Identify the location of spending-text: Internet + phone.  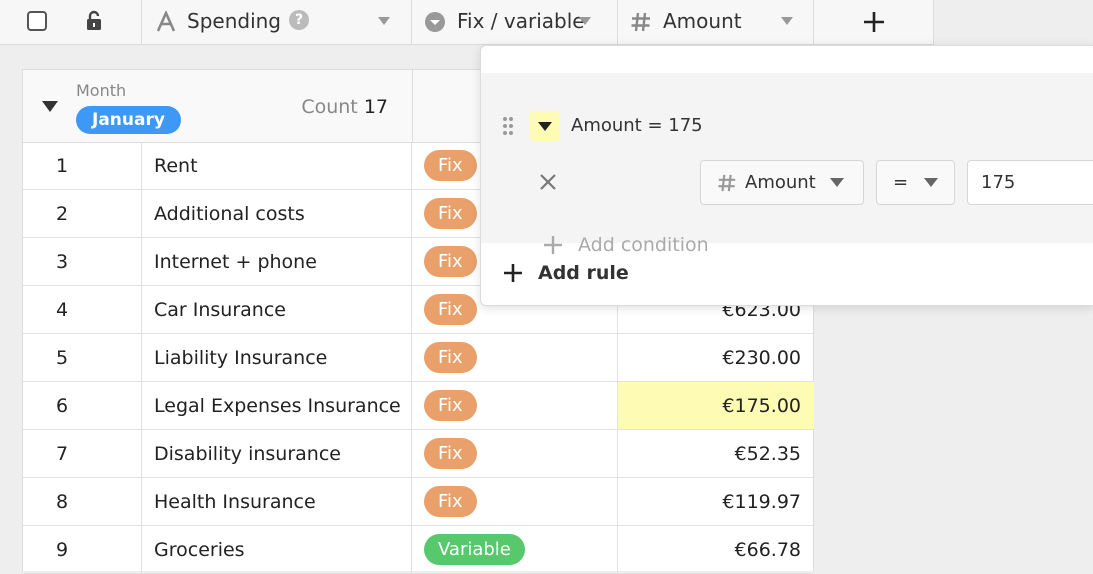
(235, 261).